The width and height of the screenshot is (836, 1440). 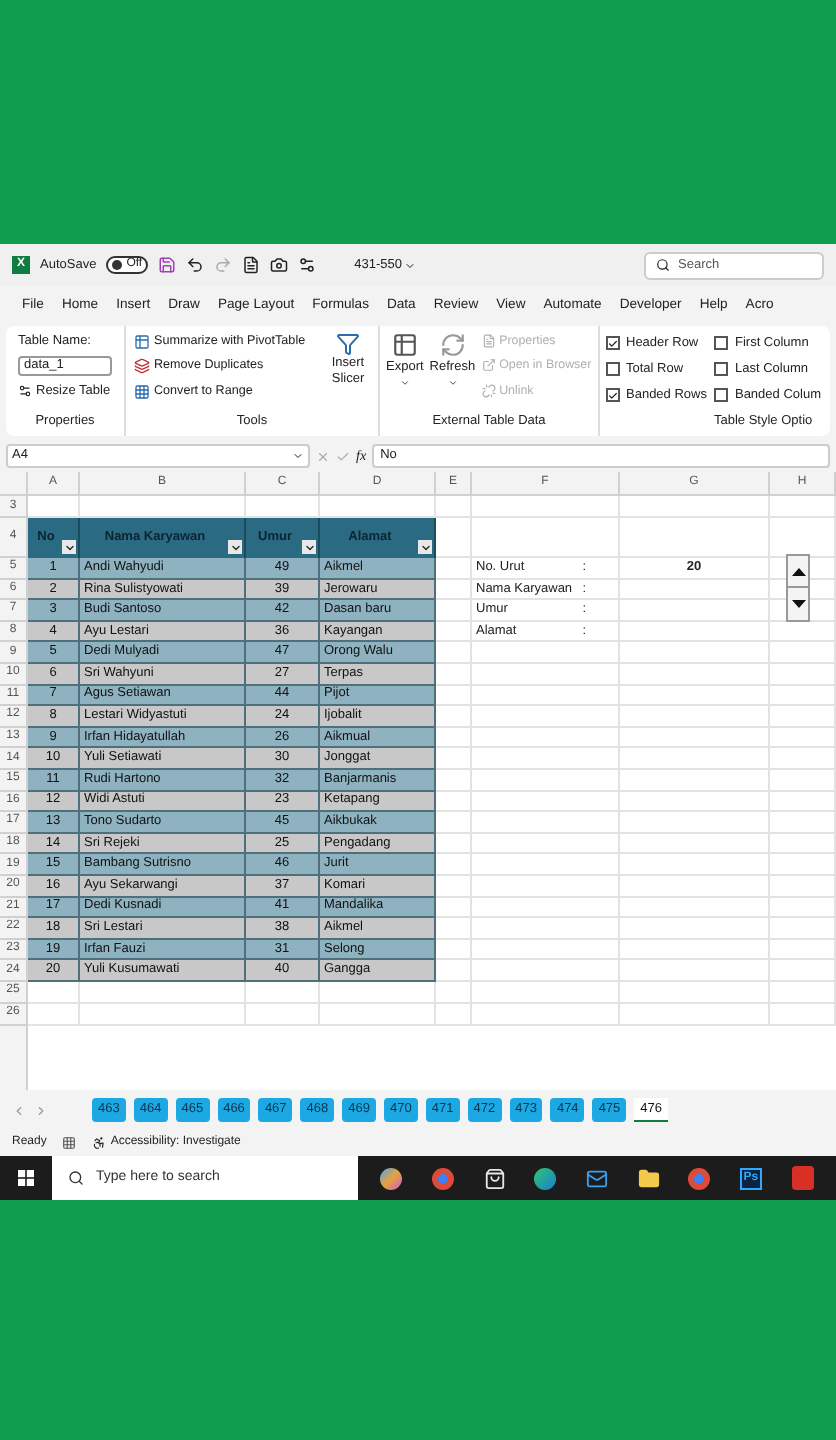 I want to click on document-icon, so click(x=251, y=265).